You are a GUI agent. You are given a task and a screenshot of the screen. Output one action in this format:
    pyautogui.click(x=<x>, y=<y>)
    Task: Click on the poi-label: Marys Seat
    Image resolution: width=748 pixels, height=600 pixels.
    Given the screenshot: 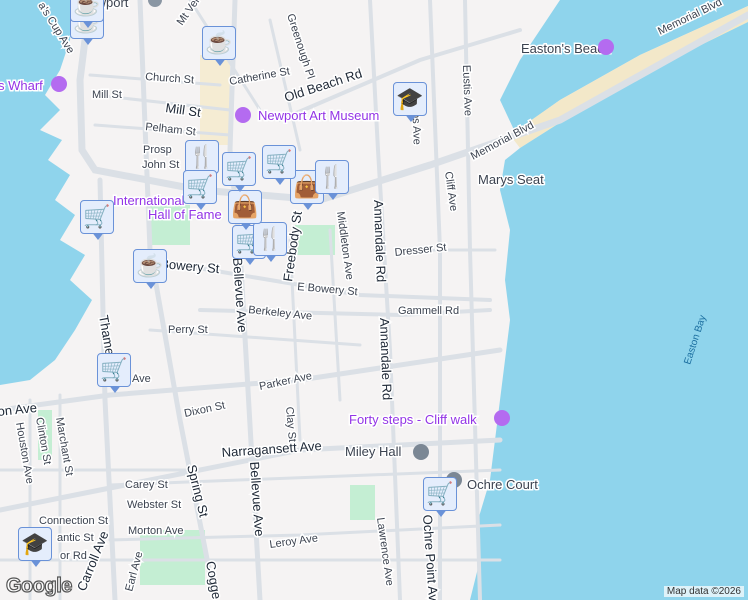 What is the action you would take?
    pyautogui.click(x=511, y=180)
    